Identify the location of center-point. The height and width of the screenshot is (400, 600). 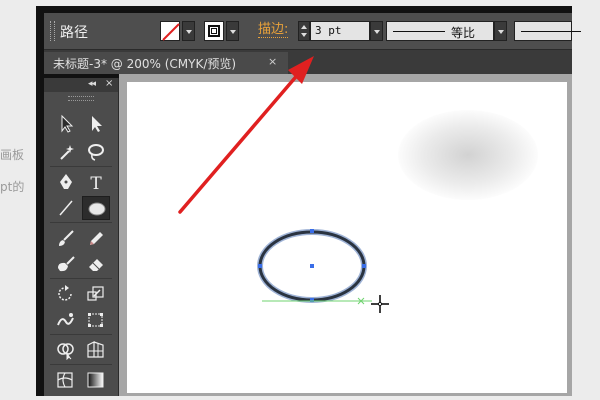
(312, 266).